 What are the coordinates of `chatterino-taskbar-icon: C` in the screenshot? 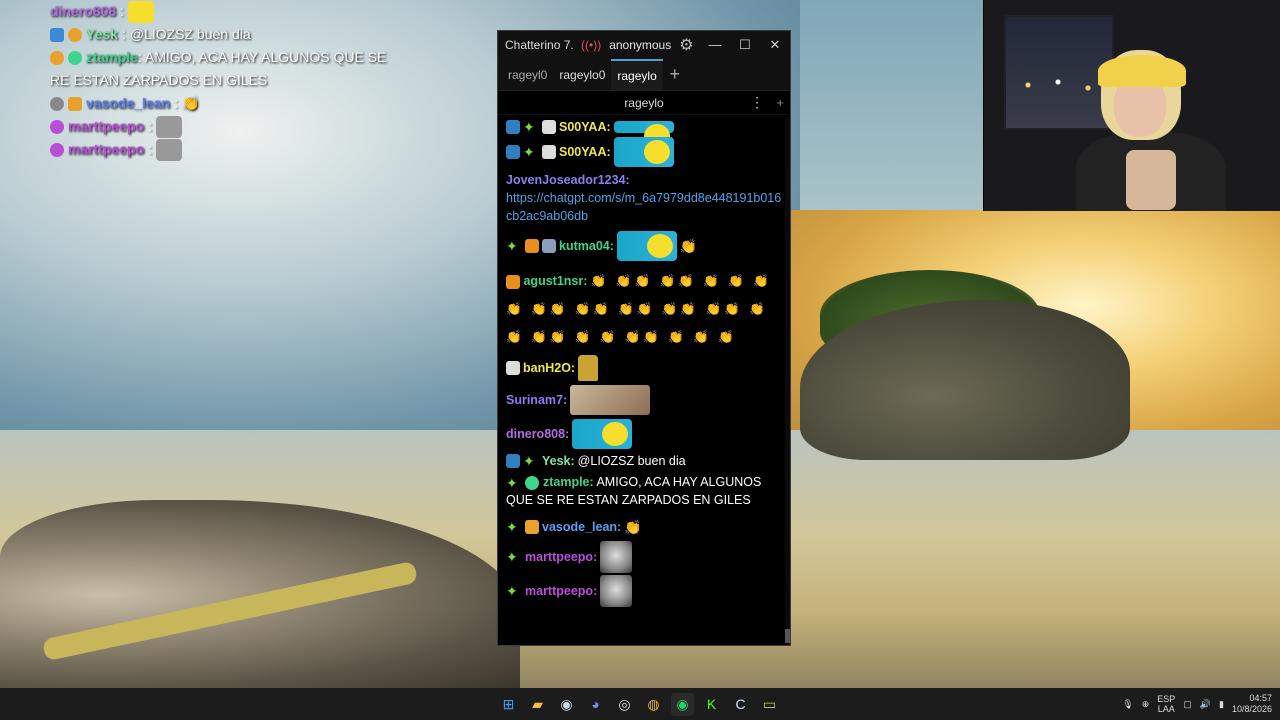 It's located at (740, 704).